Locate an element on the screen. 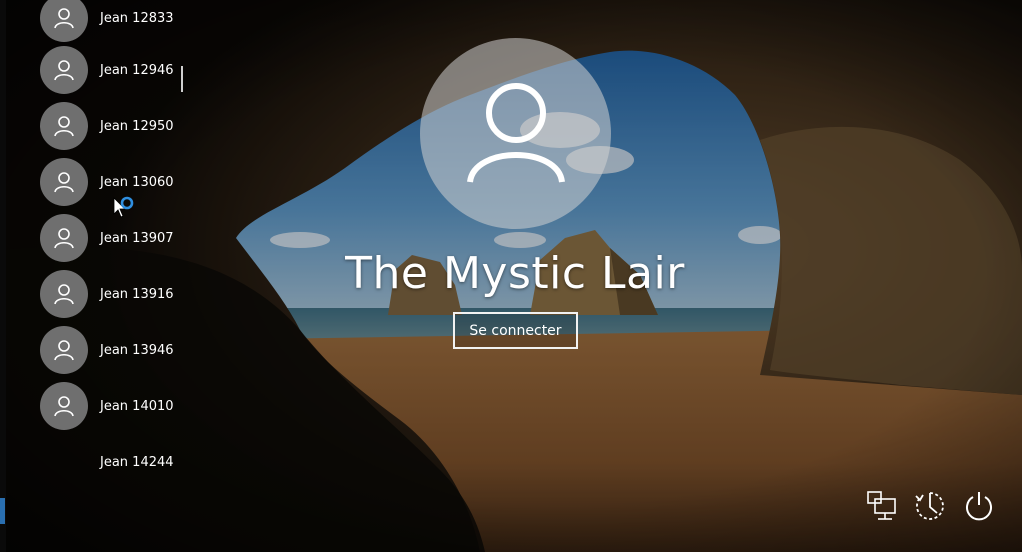 The height and width of the screenshot is (552, 1022). user-list-item: Jean 14244 is located at coordinates (115, 462).